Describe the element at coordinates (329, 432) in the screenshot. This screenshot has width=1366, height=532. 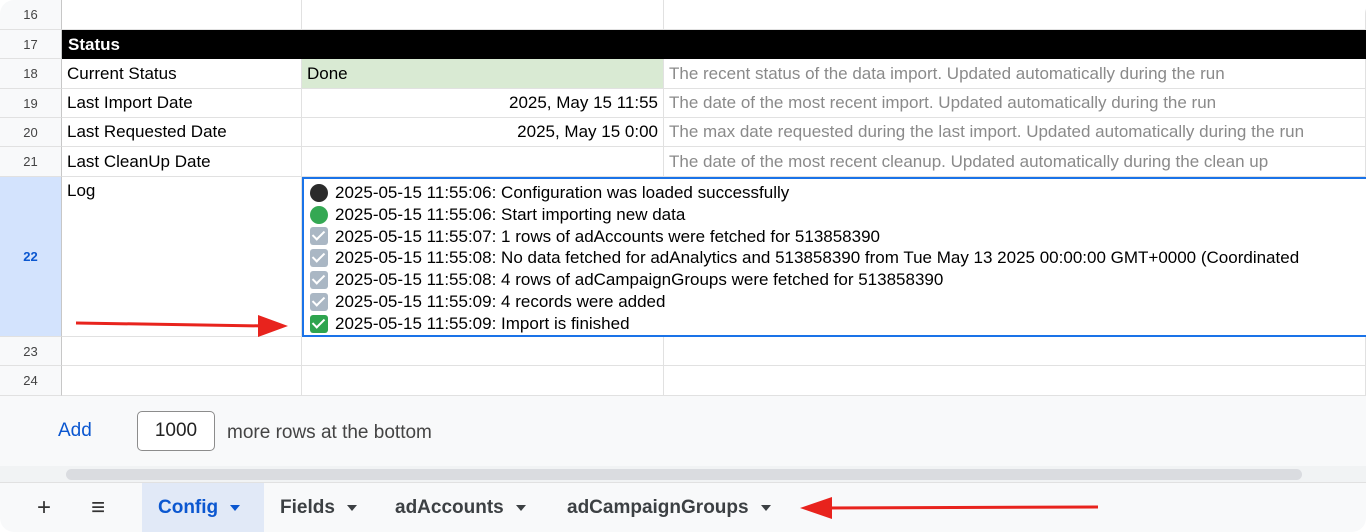
I see `add-rows-label: more rows at the bottom` at that location.